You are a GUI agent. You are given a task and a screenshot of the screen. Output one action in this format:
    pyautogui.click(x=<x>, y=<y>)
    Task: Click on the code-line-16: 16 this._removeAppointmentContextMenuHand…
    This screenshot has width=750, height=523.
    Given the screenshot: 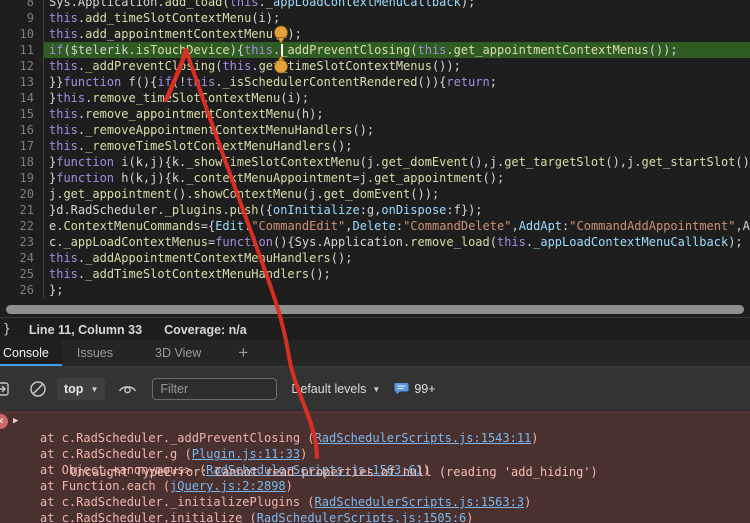 What is the action you would take?
    pyautogui.click(x=375, y=130)
    